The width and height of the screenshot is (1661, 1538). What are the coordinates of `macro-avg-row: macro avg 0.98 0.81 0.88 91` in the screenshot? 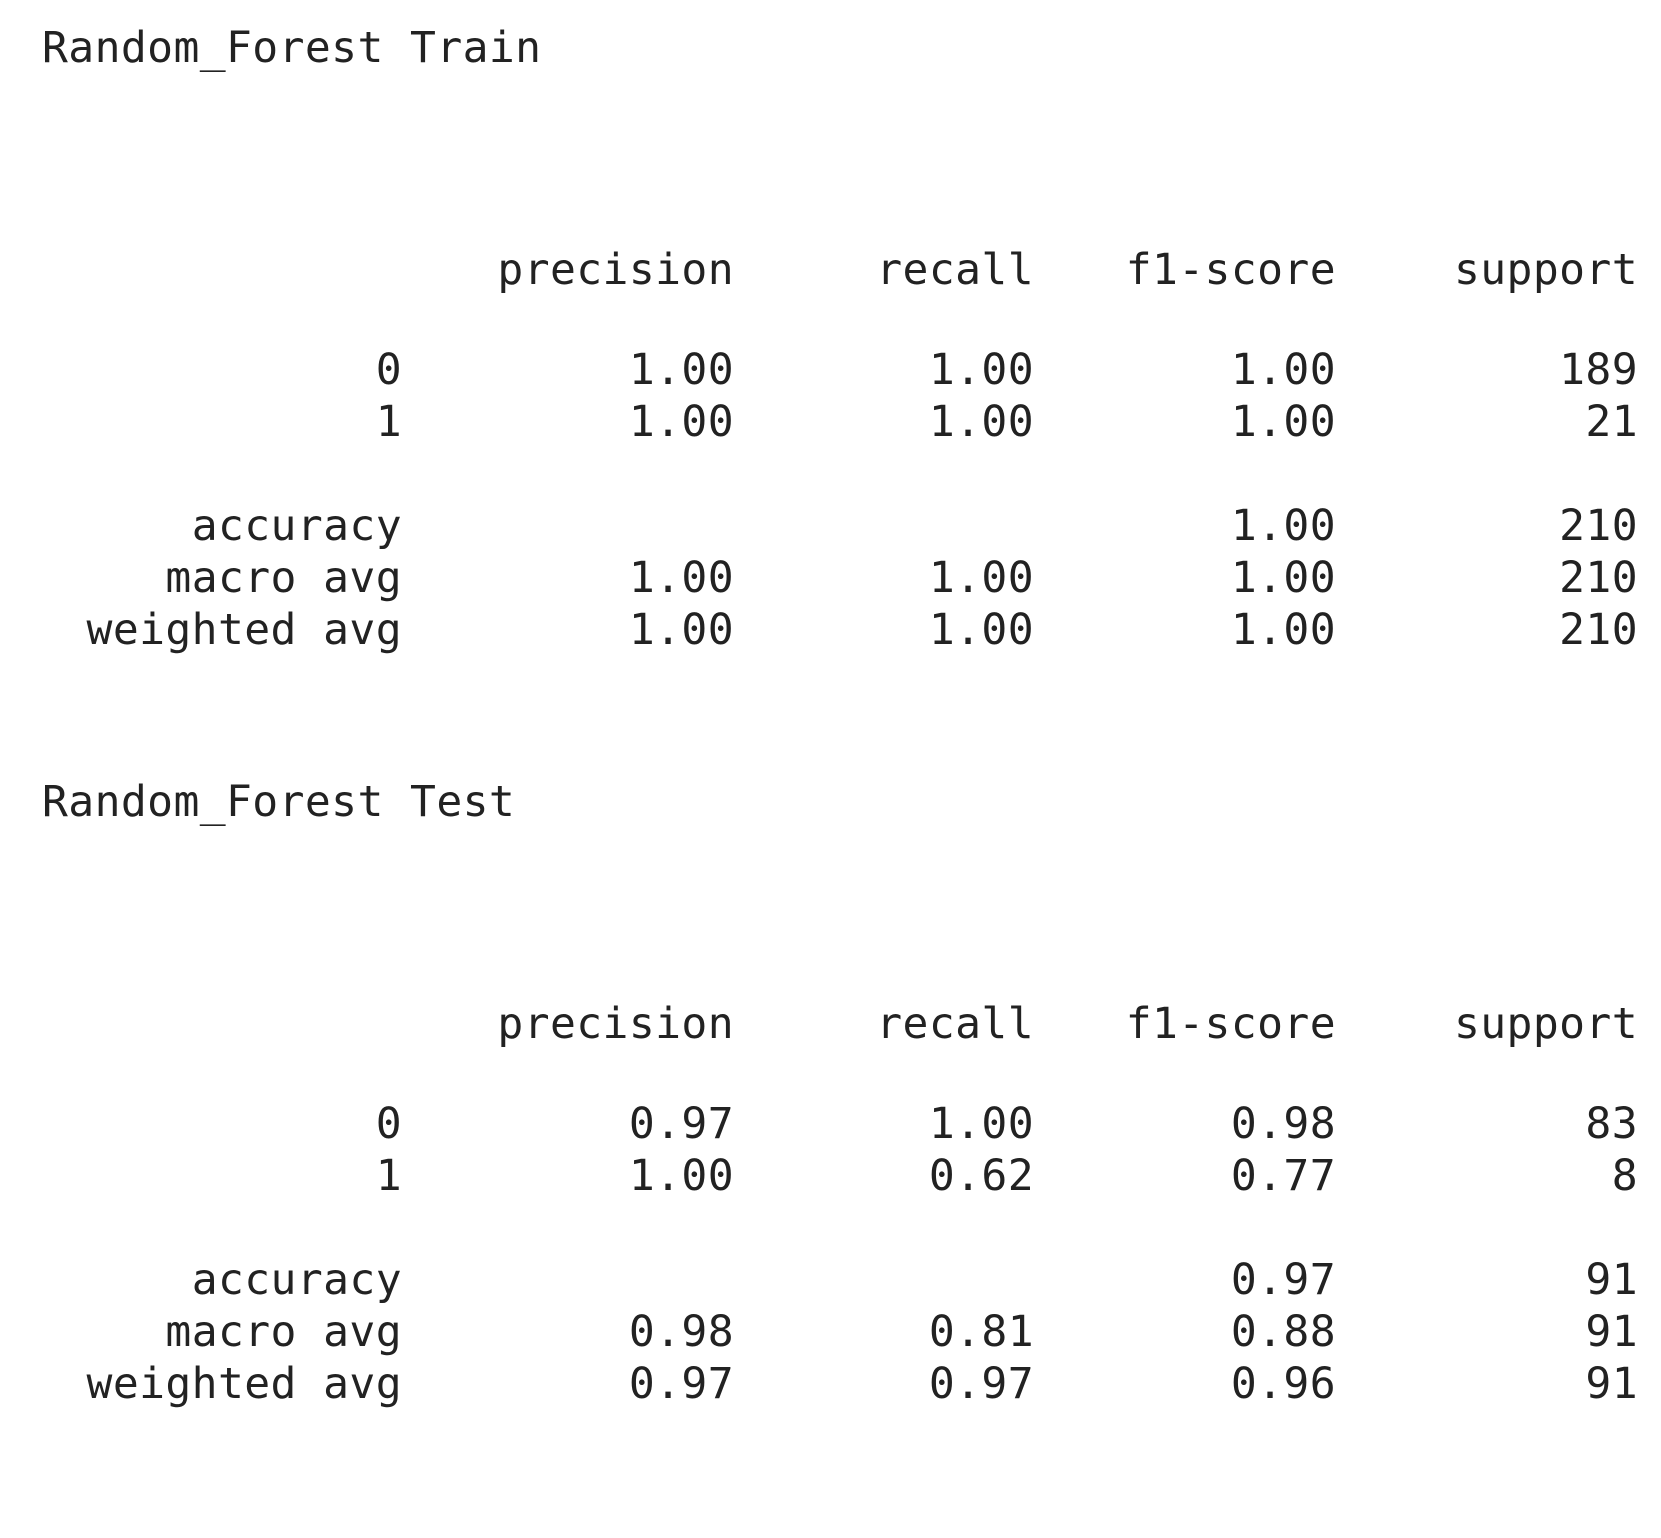 It's located at (842, 1332).